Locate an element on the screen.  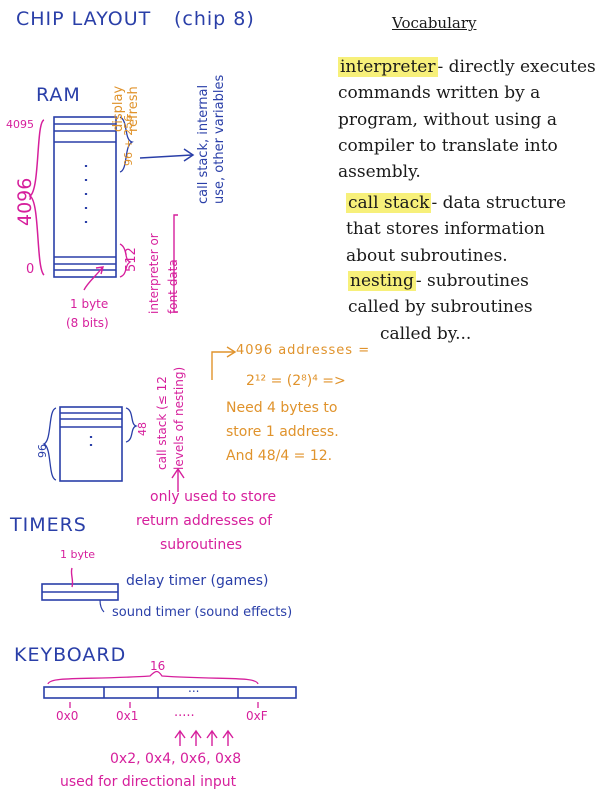
sound-timer-pointer is located at coordinates (102, 606).